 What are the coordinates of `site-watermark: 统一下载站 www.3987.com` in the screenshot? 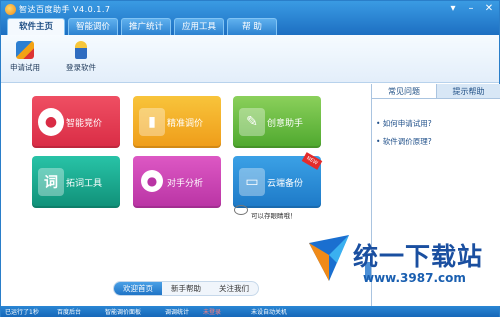 It's located at (399, 264).